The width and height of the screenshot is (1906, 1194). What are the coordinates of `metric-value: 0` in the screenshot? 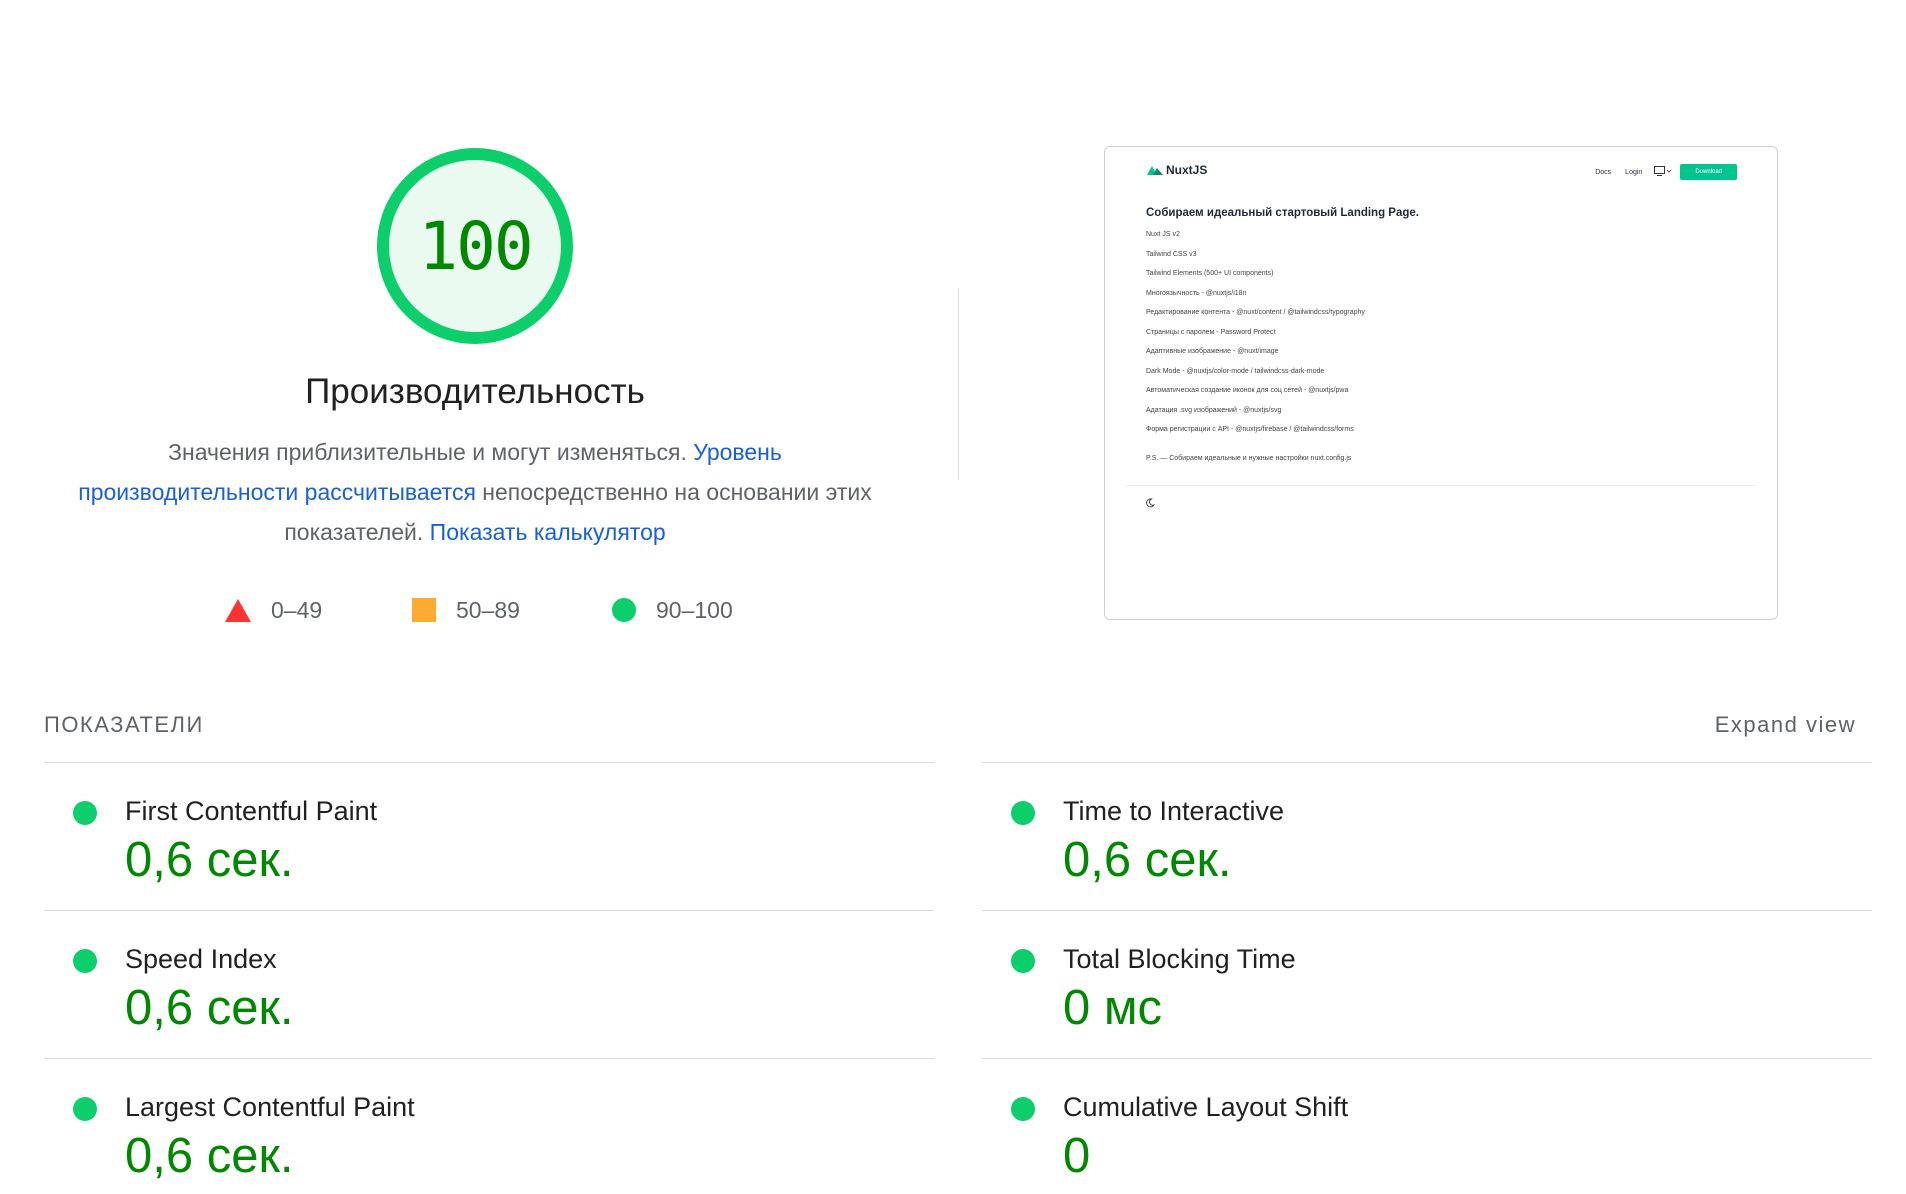 It's located at (1077, 1156).